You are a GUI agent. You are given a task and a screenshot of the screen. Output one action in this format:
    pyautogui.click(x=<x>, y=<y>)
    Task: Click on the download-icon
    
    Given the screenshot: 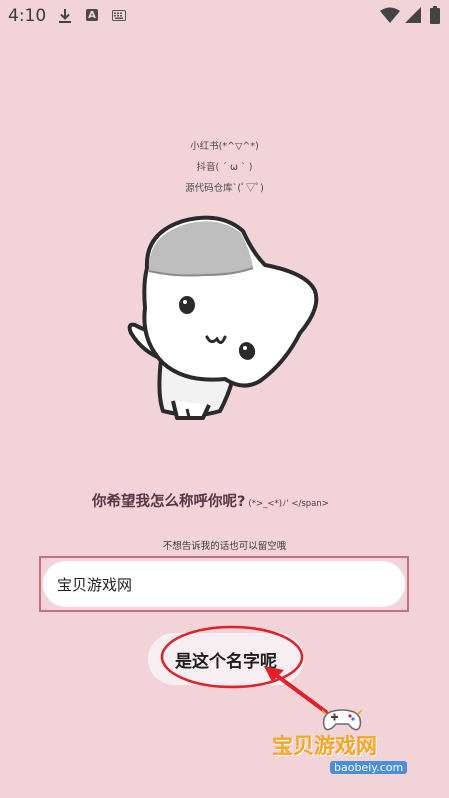 What is the action you would take?
    pyautogui.click(x=65, y=16)
    